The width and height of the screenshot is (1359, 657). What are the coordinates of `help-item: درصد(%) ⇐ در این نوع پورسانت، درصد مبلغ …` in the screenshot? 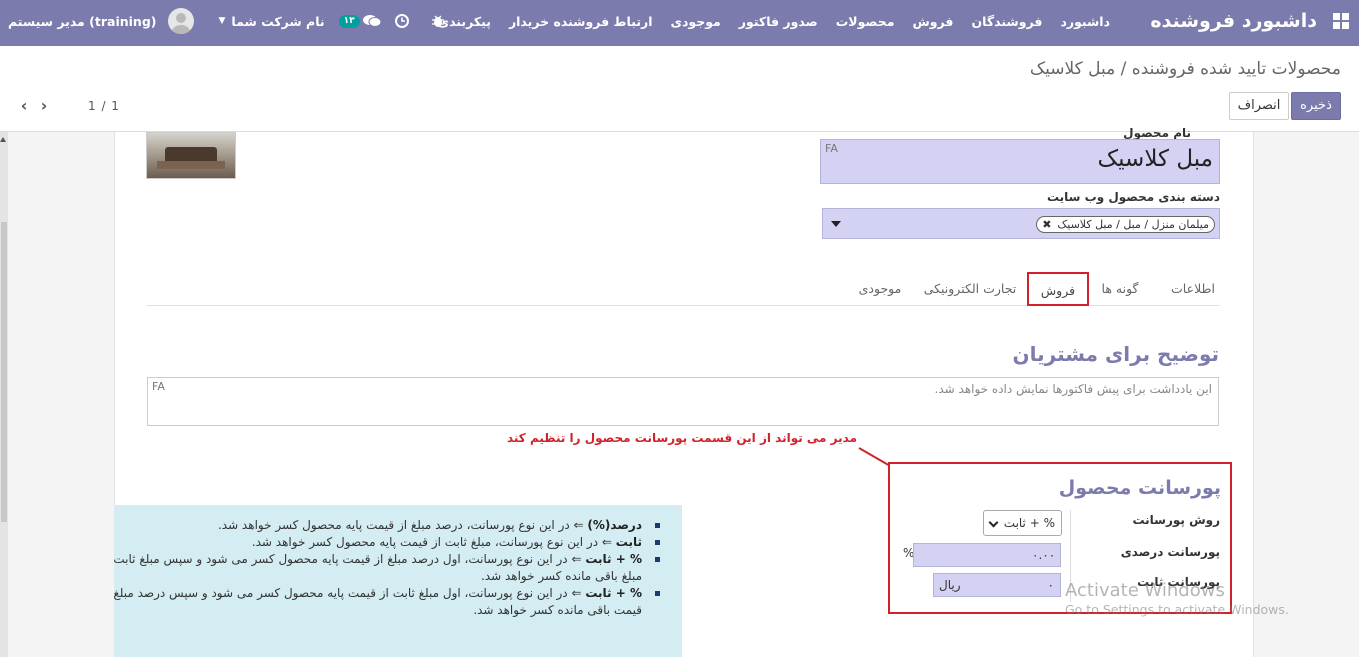 It's located at (387, 525).